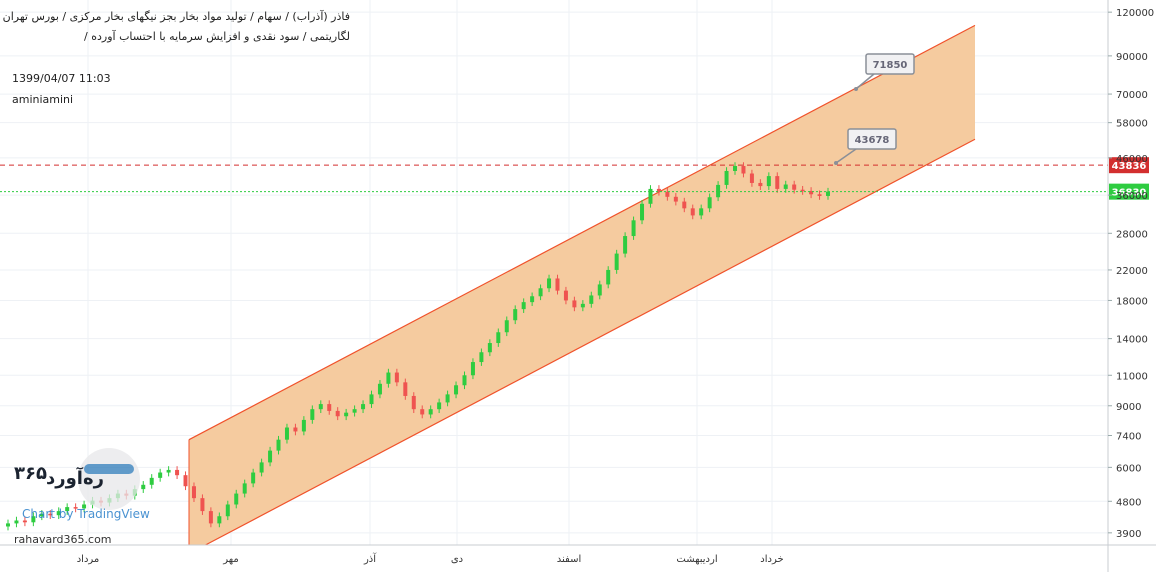 This screenshot has height=572, width=1156. I want to click on time-axis: مرداد مهر آذر دی اسفند اردیبهشت خرداد, so click(578, 554).